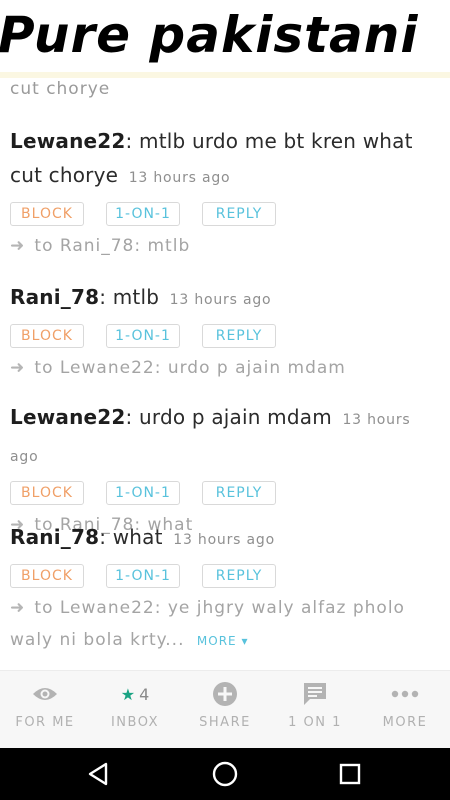 This screenshot has width=450, height=800. What do you see at coordinates (128, 694) in the screenshot?
I see `star-icon: ★` at bounding box center [128, 694].